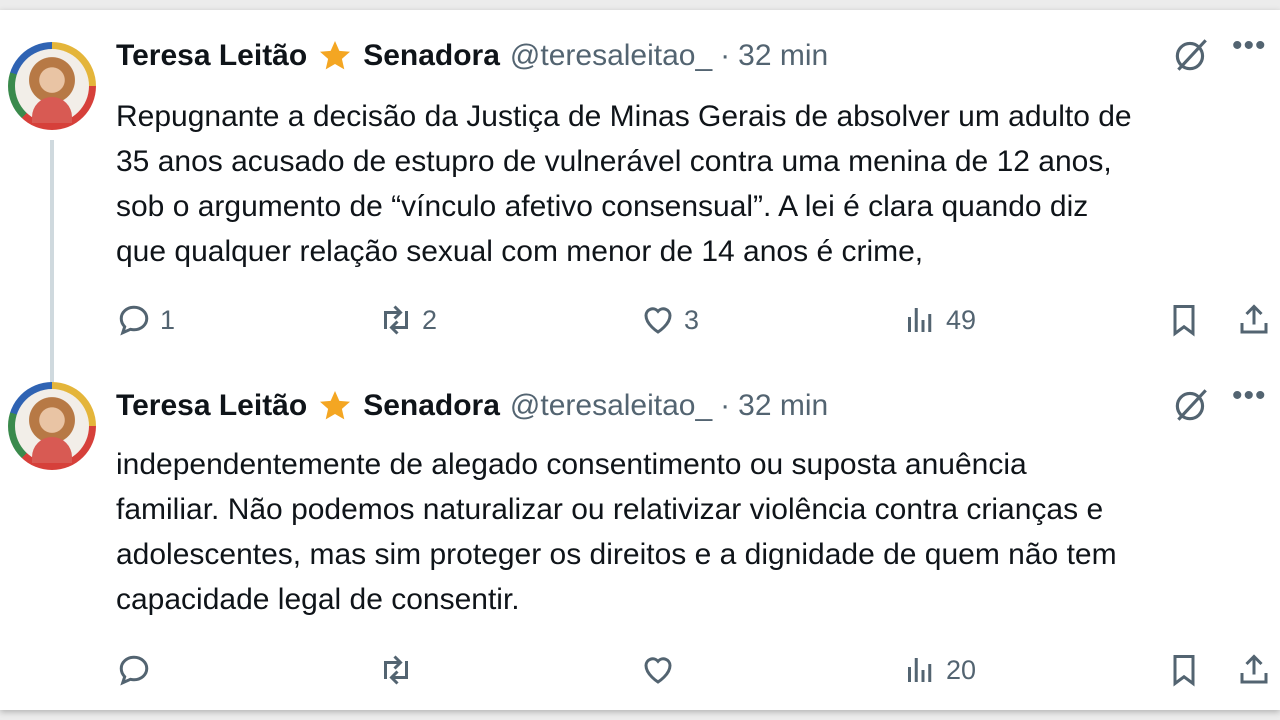 The height and width of the screenshot is (720, 1280). What do you see at coordinates (430, 319) in the screenshot?
I see `repost-count: 2` at bounding box center [430, 319].